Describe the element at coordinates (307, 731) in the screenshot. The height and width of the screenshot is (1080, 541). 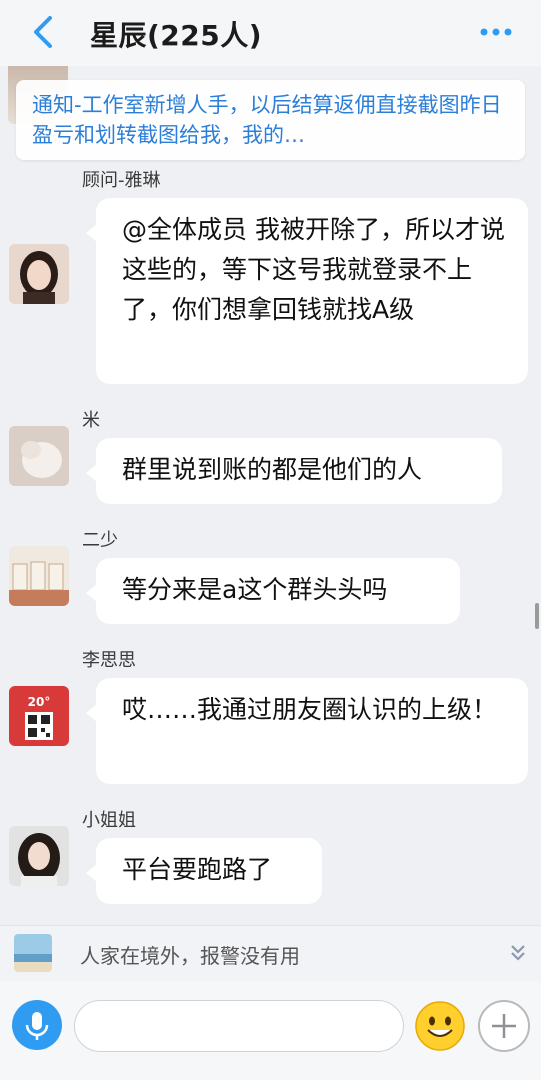
I see `message-bubble: 哎……我通过朋友圈认识的上级！` at that location.